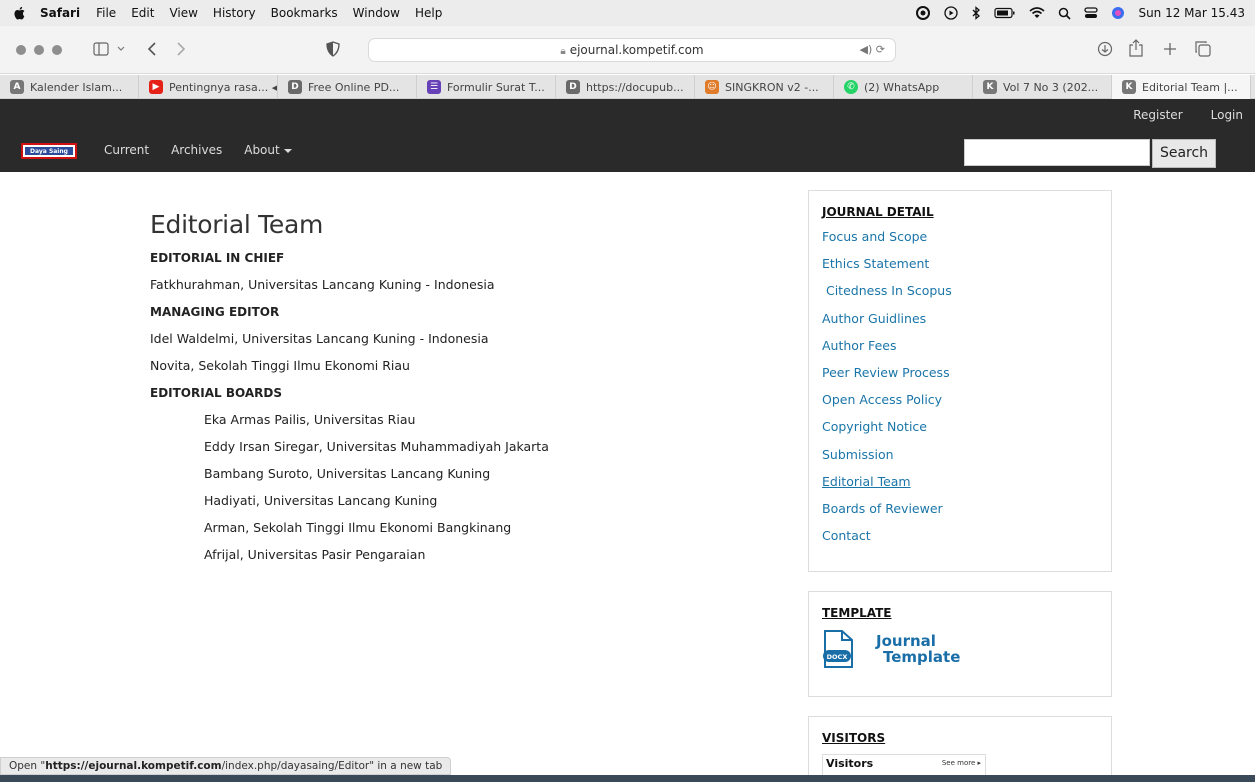  Describe the element at coordinates (1191, 13) in the screenshot. I see `menubar-clock: Sun 12 Mar 15.43` at that location.